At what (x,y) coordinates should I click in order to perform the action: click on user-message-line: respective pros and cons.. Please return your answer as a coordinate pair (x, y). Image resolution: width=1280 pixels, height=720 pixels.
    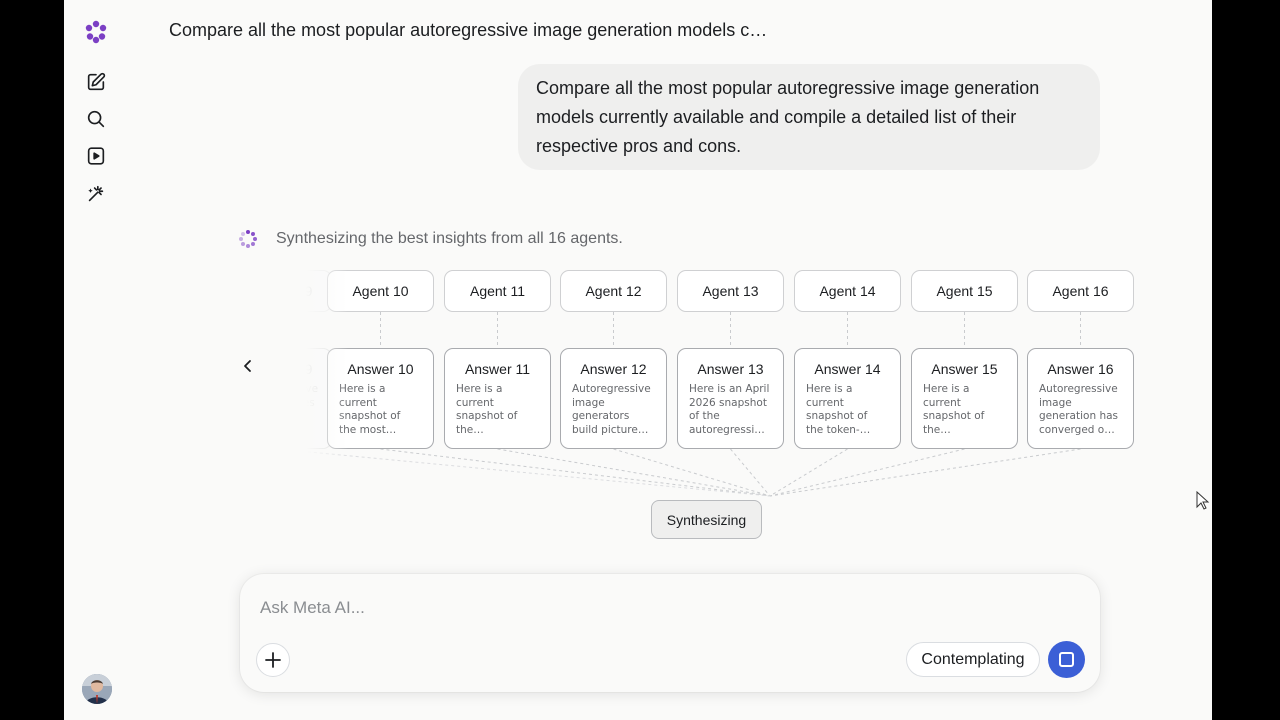
    Looking at the image, I should click on (639, 146).